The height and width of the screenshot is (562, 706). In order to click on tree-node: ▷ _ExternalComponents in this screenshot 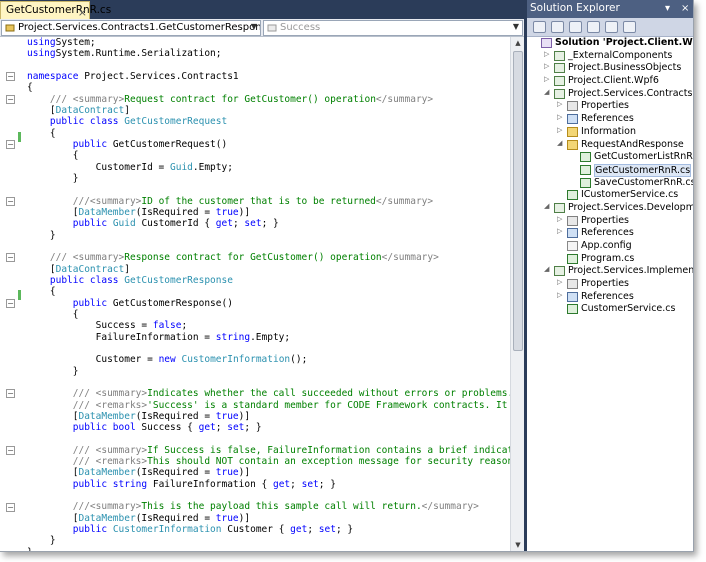, I will do `click(610, 56)`.